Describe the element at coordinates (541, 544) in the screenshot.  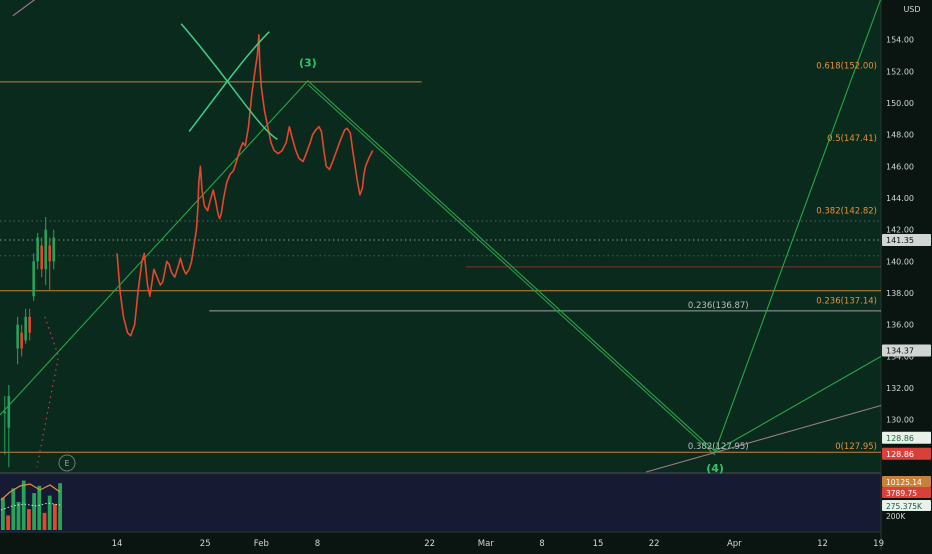
I see `x-tick-label-6: 8` at that location.